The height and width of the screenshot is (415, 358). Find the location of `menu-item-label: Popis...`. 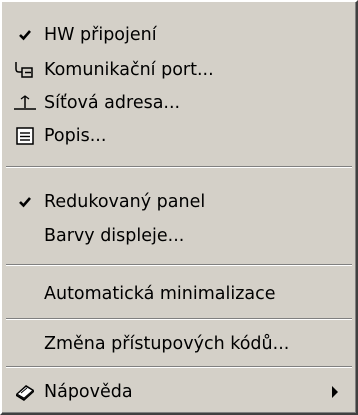

menu-item-label: Popis... is located at coordinates (75, 136).